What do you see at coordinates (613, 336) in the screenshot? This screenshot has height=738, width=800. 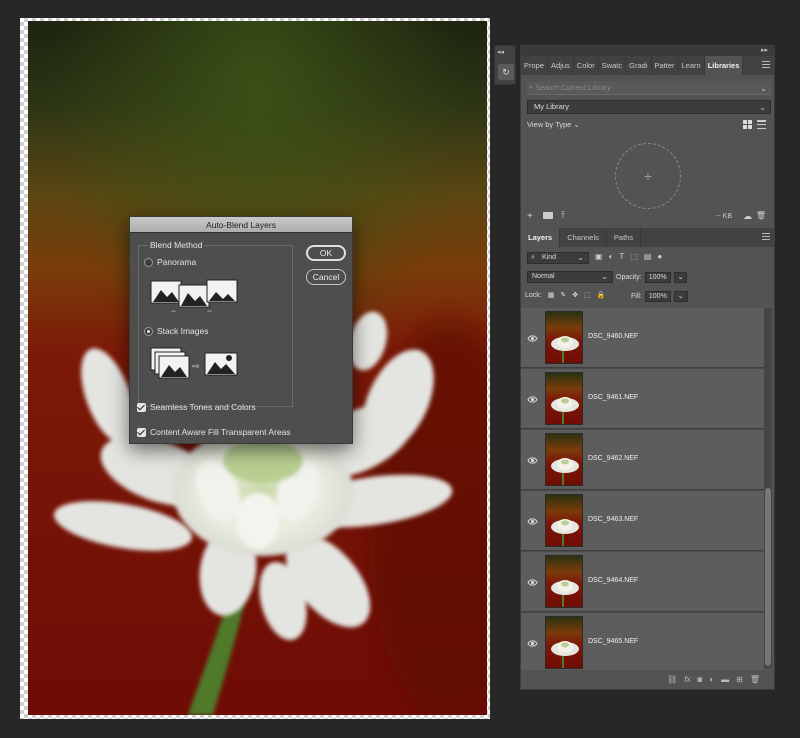 I see `layer-name: DSC_9460.NEF` at bounding box center [613, 336].